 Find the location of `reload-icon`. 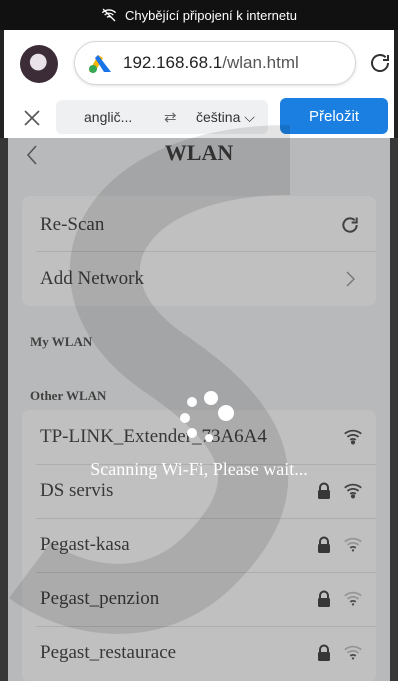

reload-icon is located at coordinates (380, 63).